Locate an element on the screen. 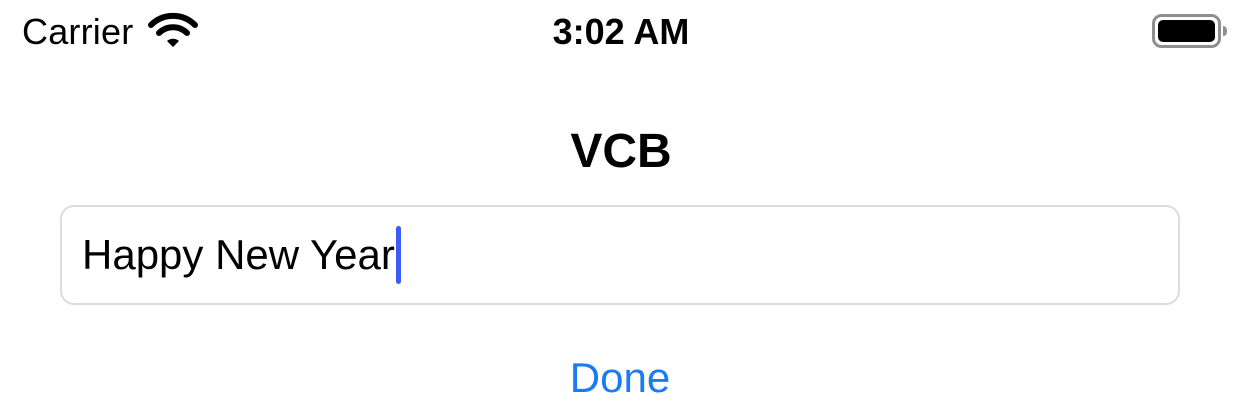  text-cursor is located at coordinates (398, 255).